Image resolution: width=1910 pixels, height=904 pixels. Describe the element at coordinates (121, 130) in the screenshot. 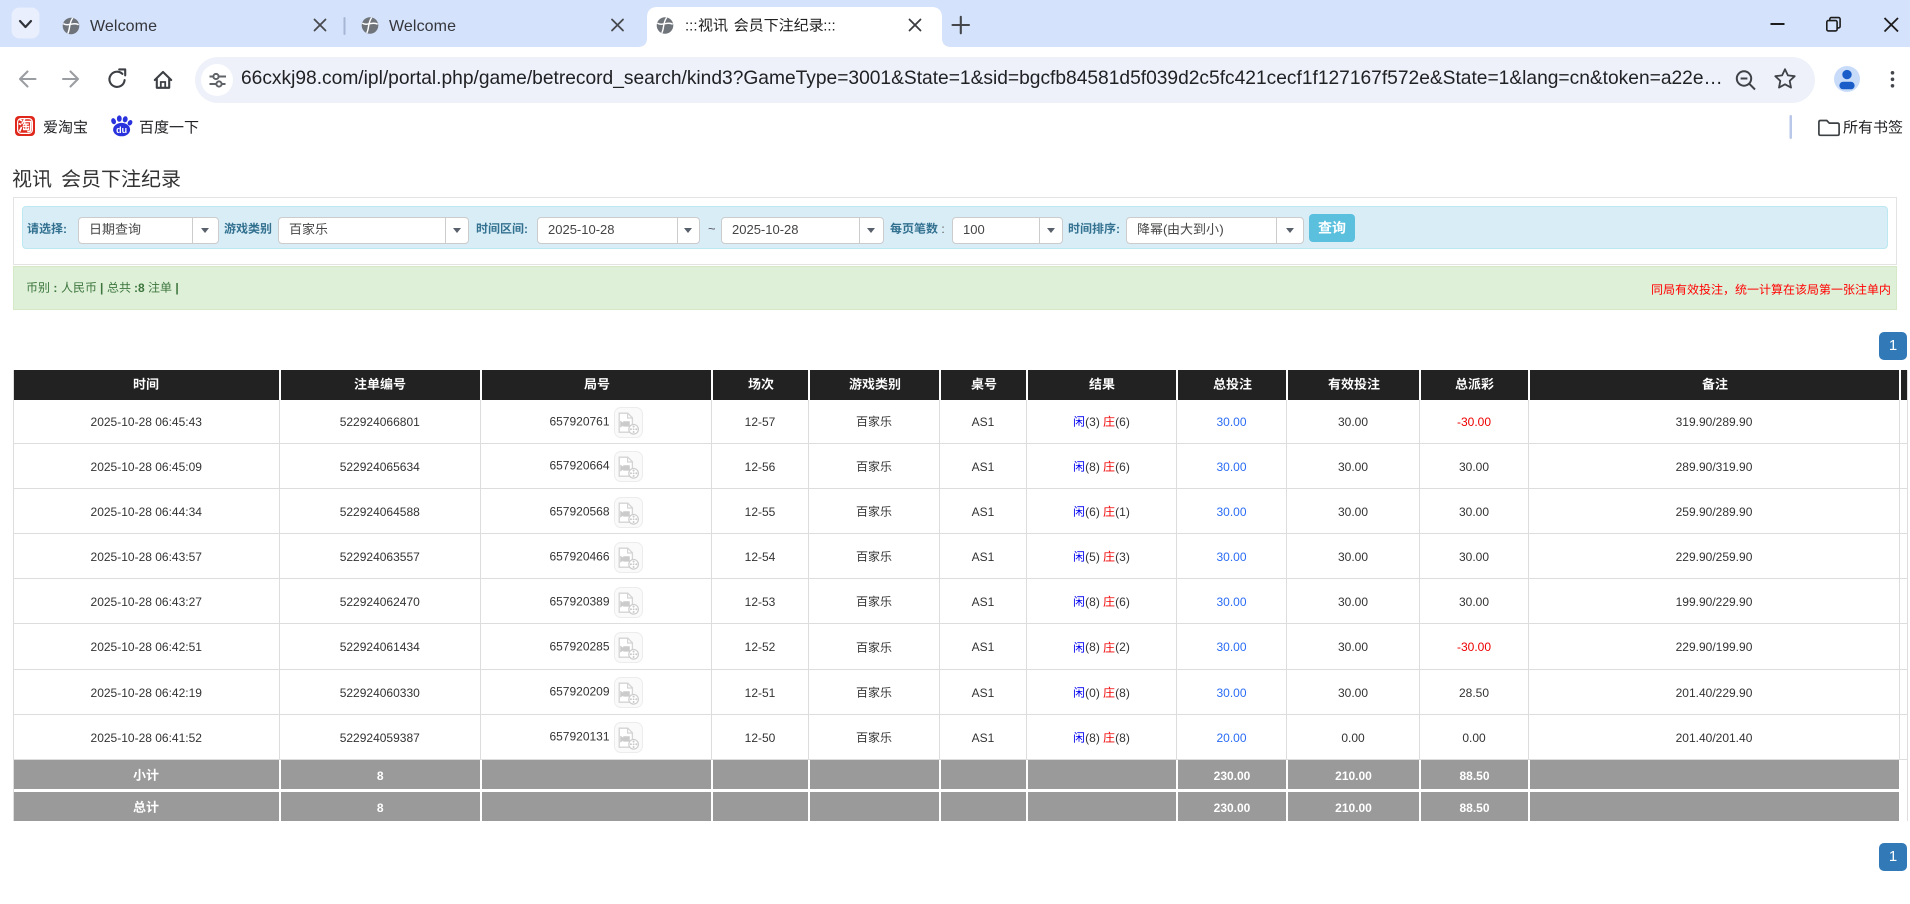

I see `svg-text: du` at that location.